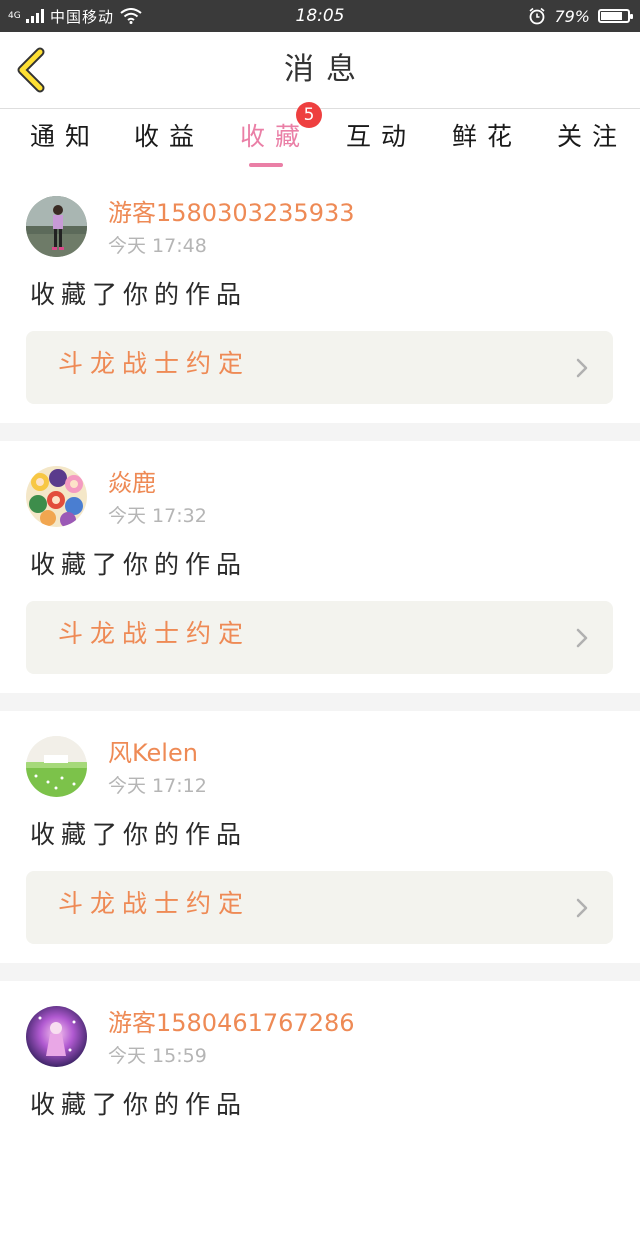  I want to click on alarm-clock-icon, so click(537, 16).